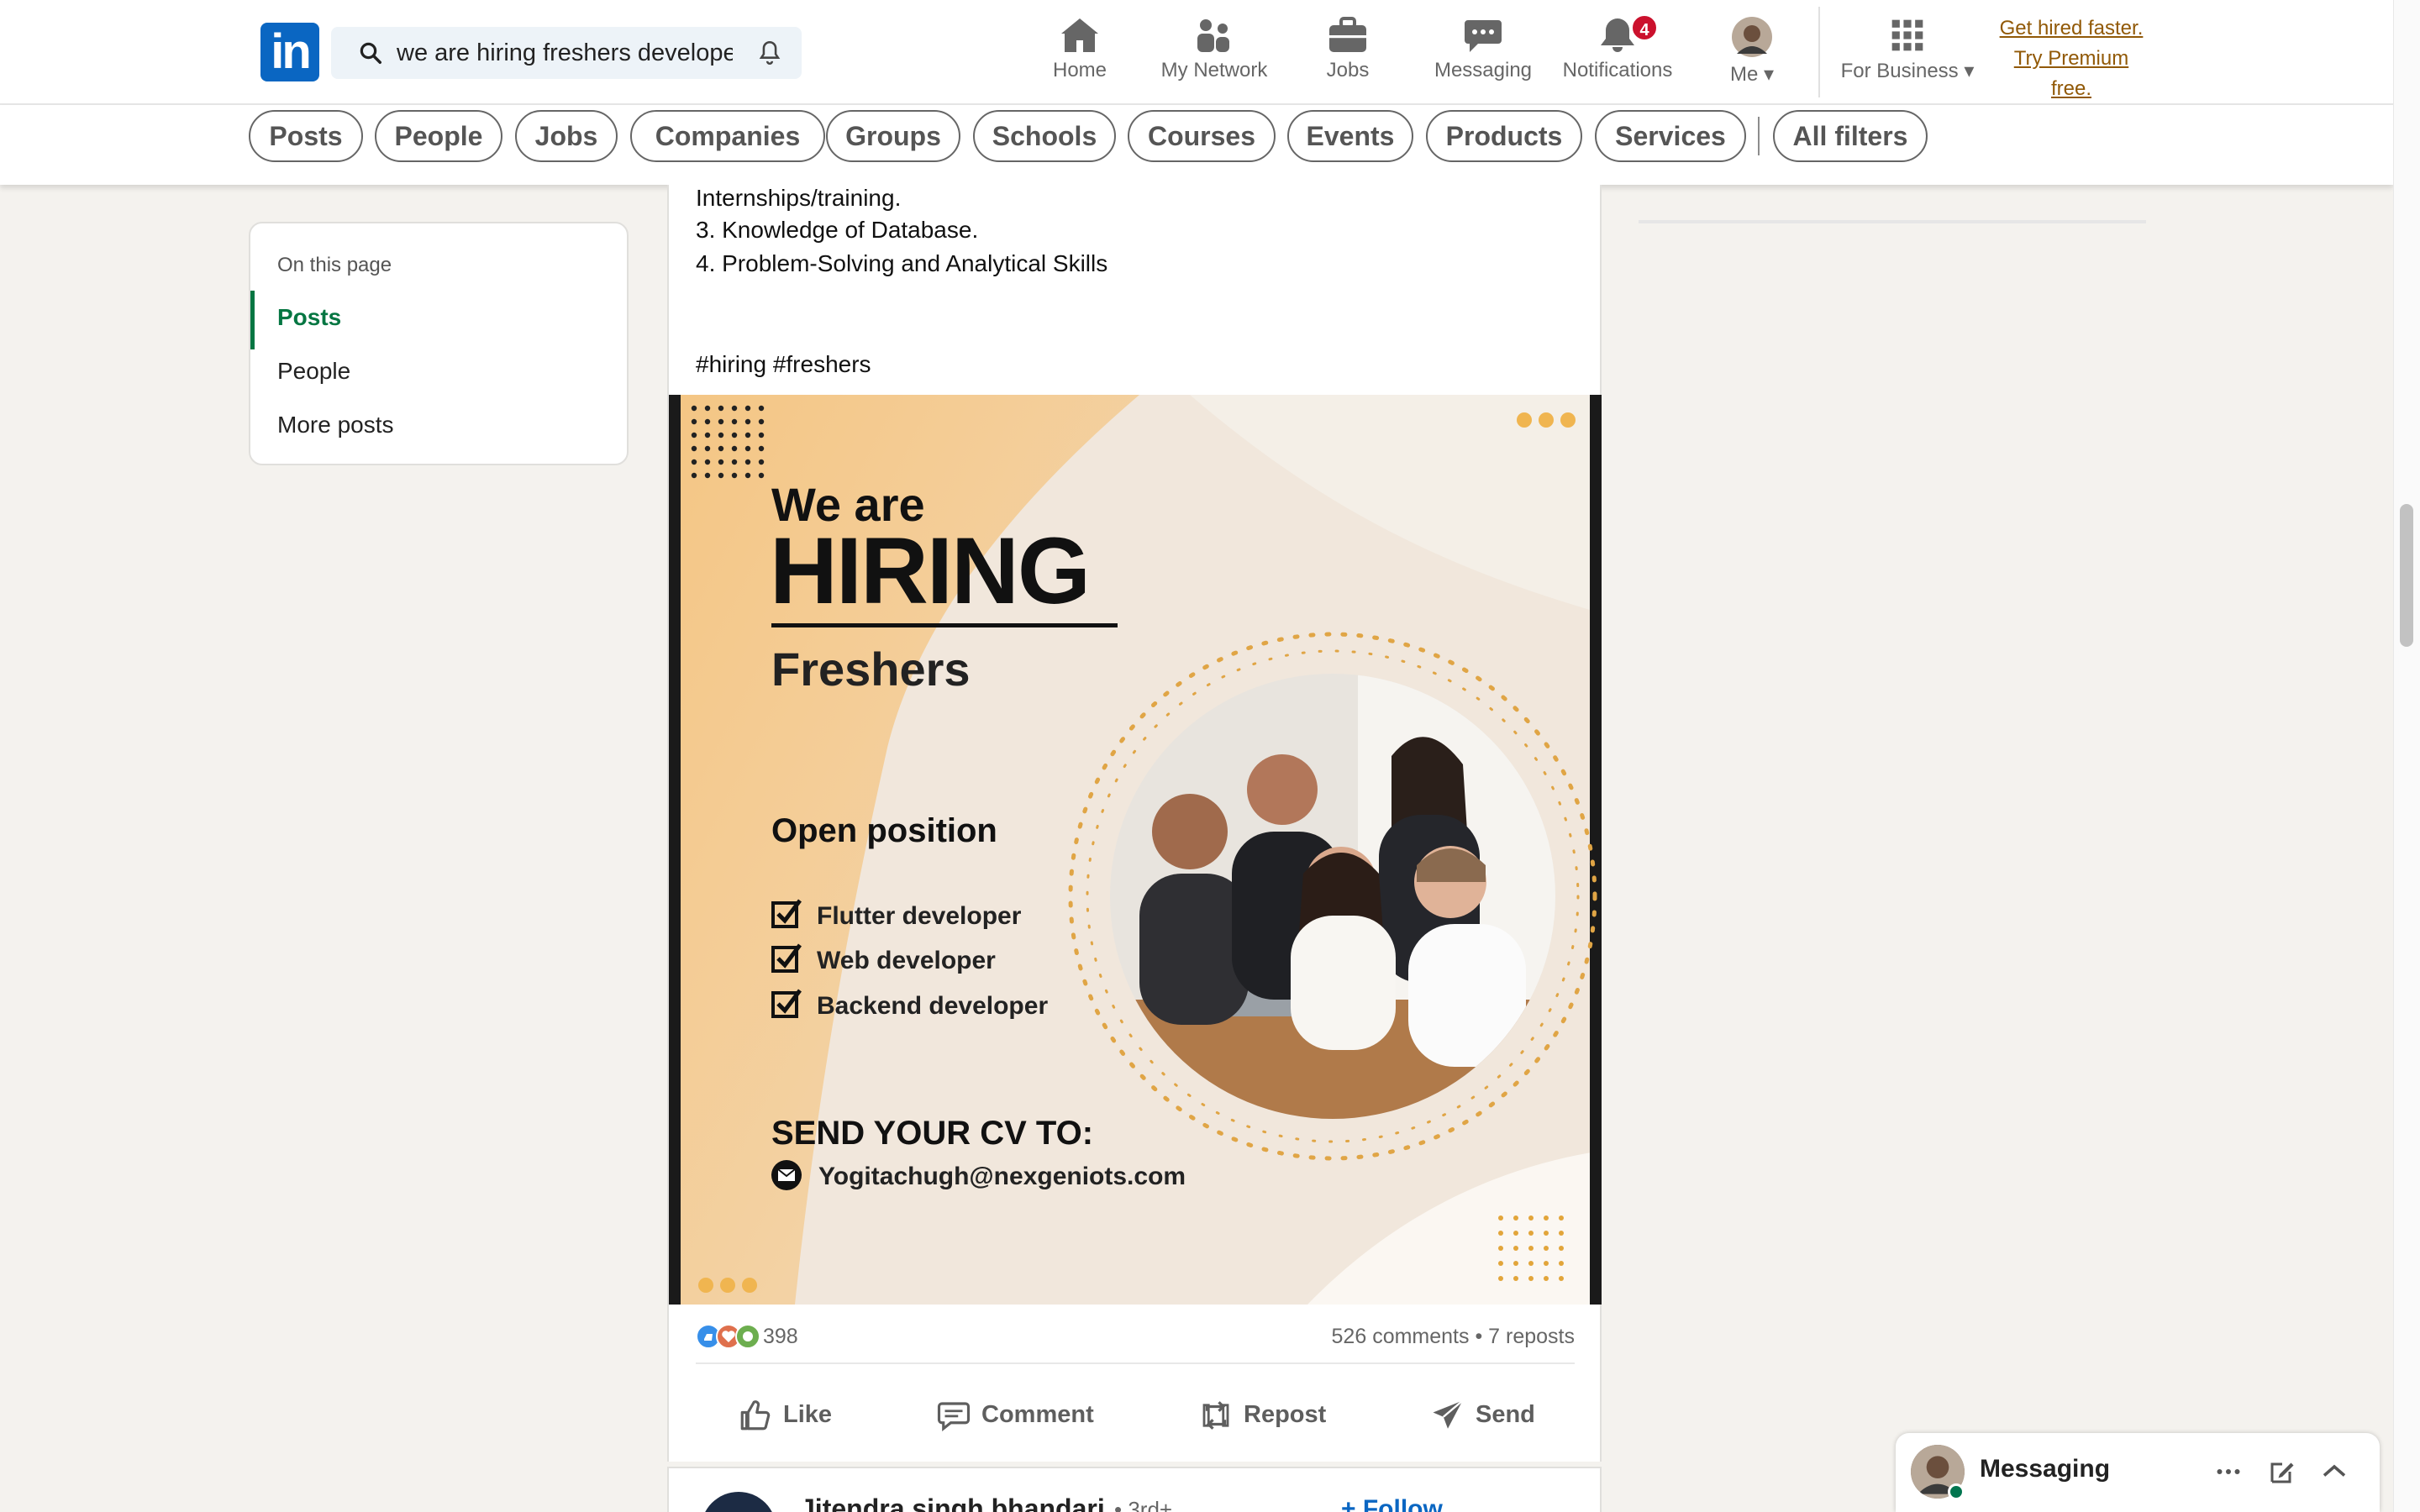 The width and height of the screenshot is (2420, 1512). Describe the element at coordinates (2071, 88) in the screenshot. I see `premium-line-3: free.` at that location.